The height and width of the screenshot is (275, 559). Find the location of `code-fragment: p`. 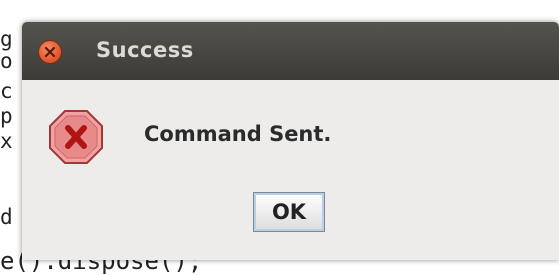

code-fragment: p is located at coordinates (6, 116).